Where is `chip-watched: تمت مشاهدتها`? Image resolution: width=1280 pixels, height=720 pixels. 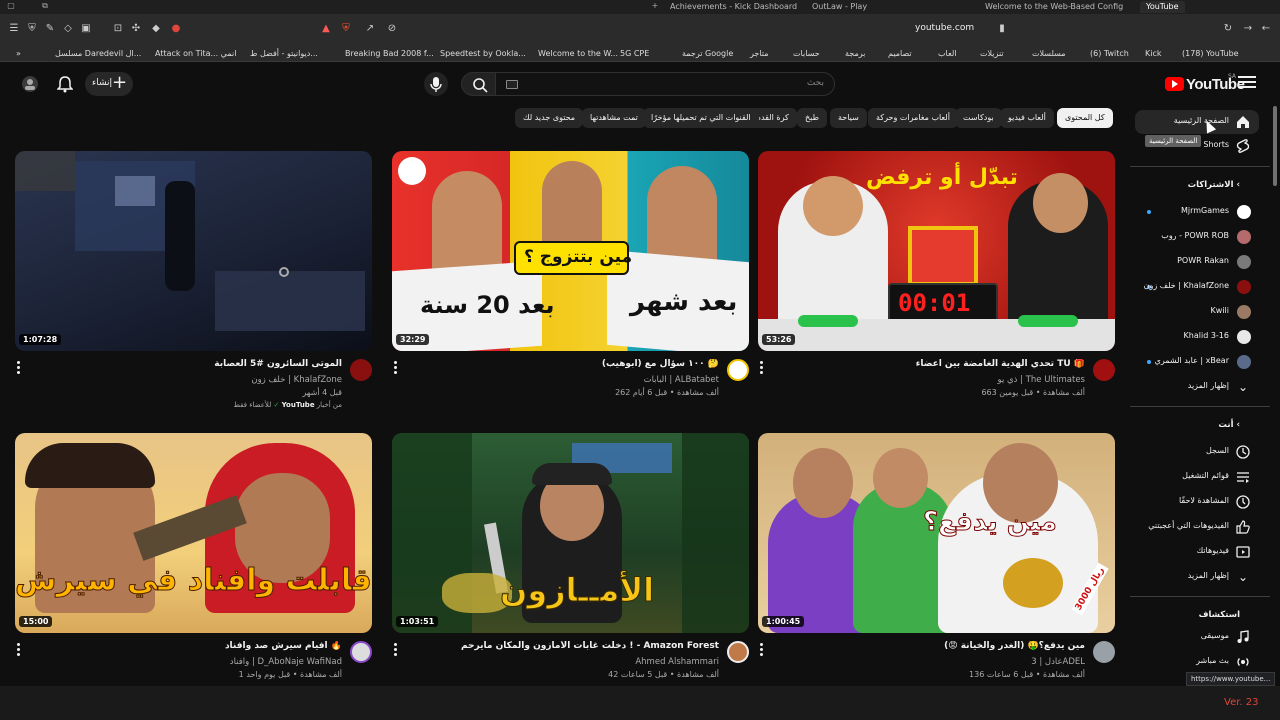
chip-watched: تمت مشاهدتها is located at coordinates (614, 118).